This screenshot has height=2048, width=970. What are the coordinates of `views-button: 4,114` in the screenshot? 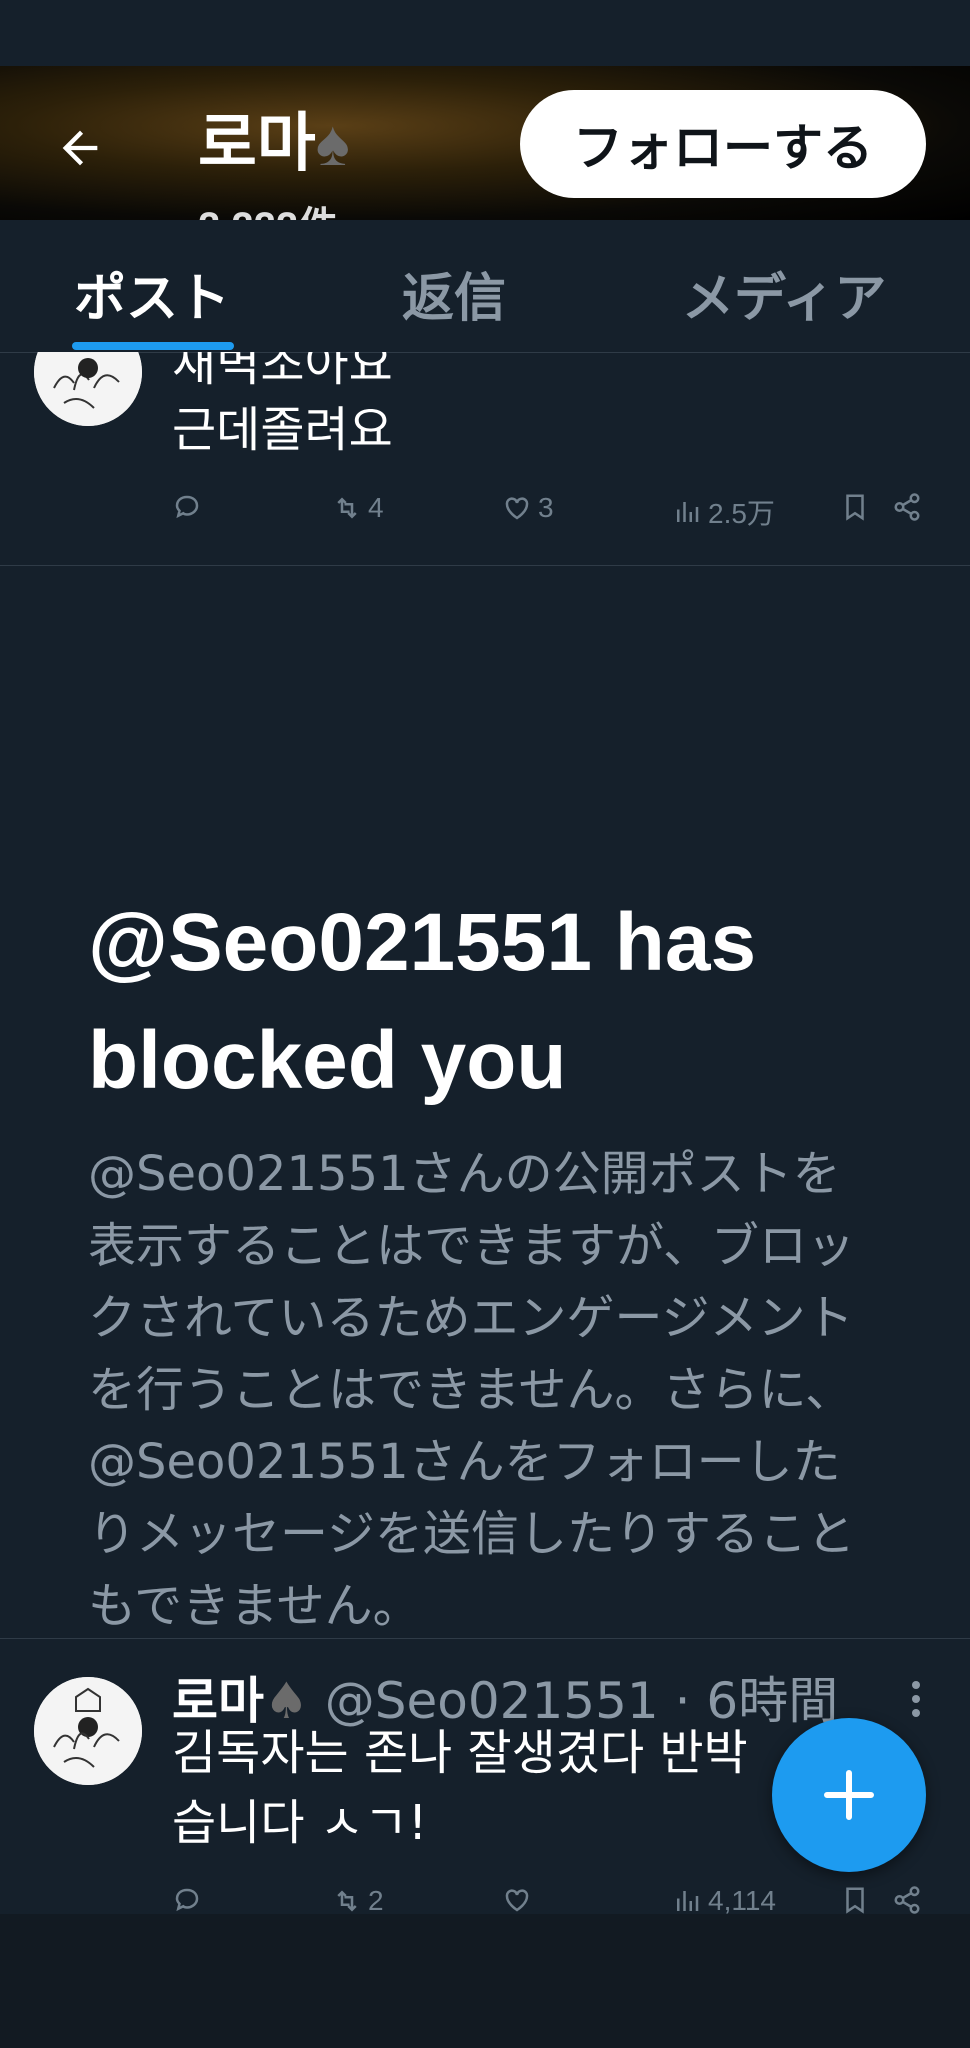 It's located at (724, 1899).